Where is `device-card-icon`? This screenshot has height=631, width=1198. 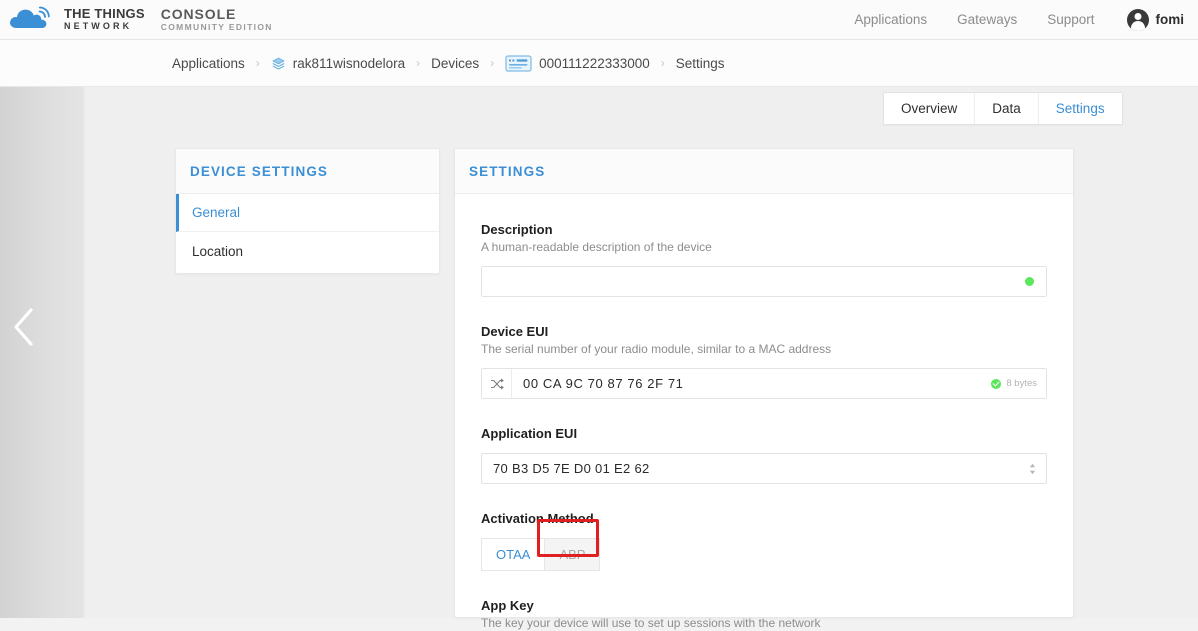 device-card-icon is located at coordinates (518, 63).